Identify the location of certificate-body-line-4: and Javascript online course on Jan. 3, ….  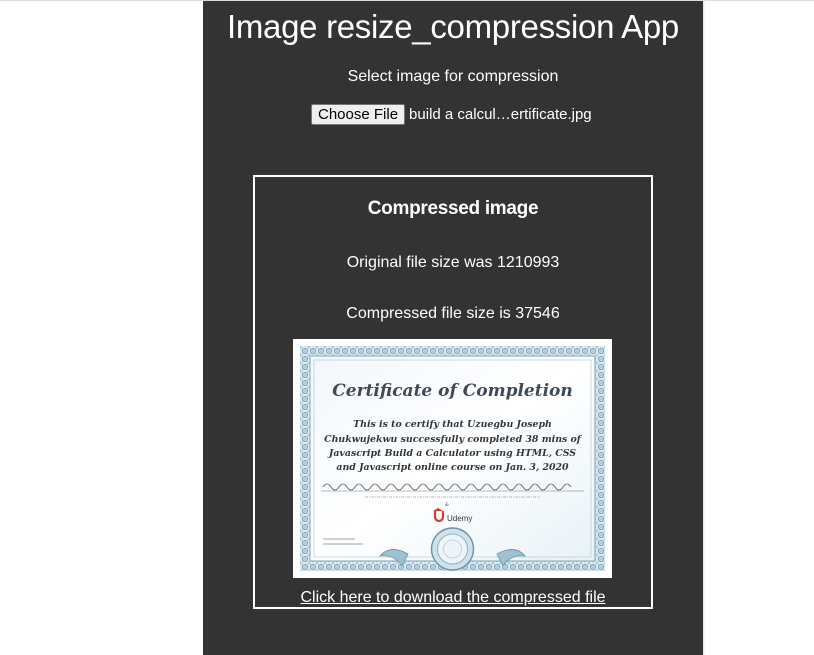
(452, 467).